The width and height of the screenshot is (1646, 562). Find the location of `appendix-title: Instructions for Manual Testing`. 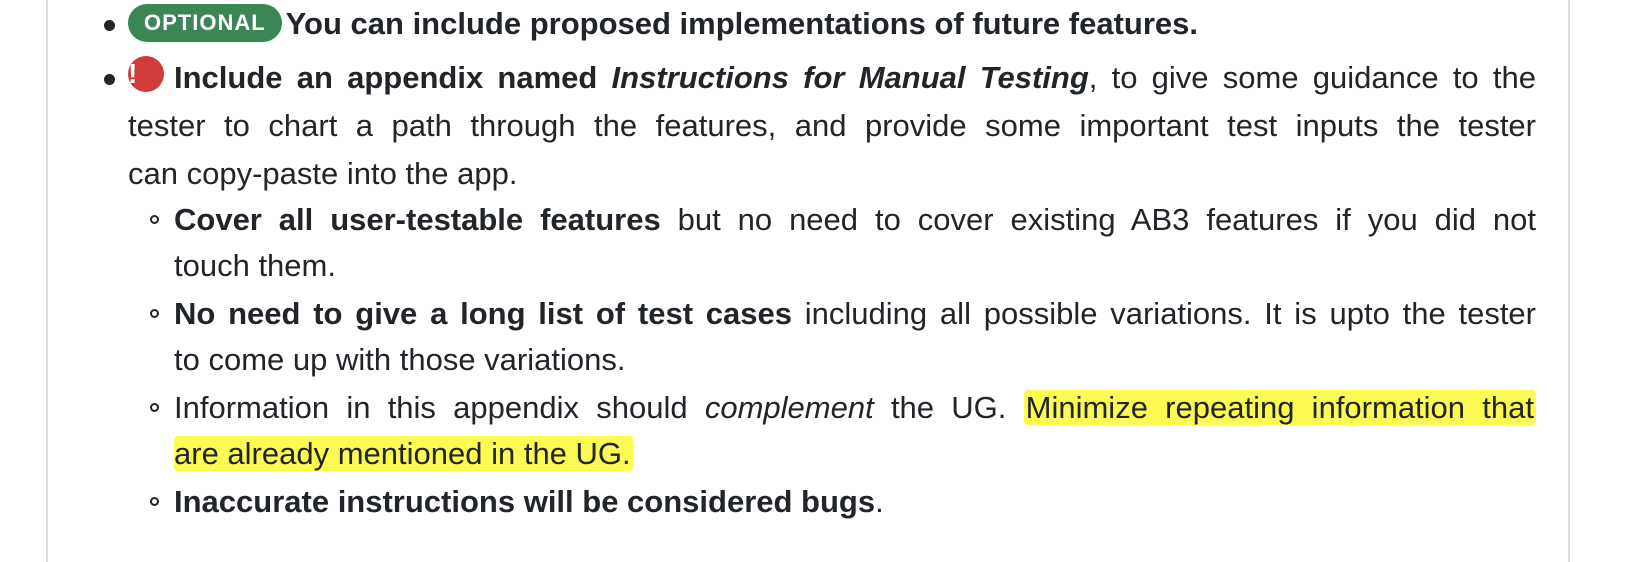

appendix-title: Instructions for Manual Testing is located at coordinates (850, 77).